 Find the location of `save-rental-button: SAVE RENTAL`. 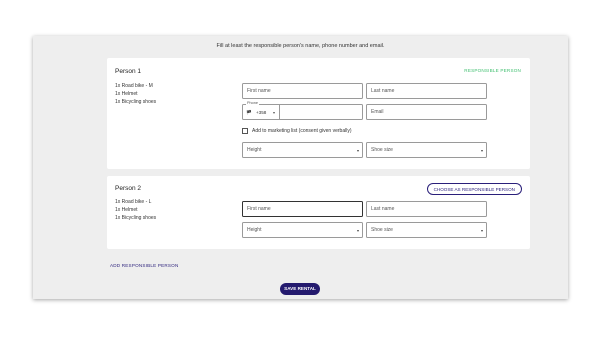

save-rental-button: SAVE RENTAL is located at coordinates (300, 289).